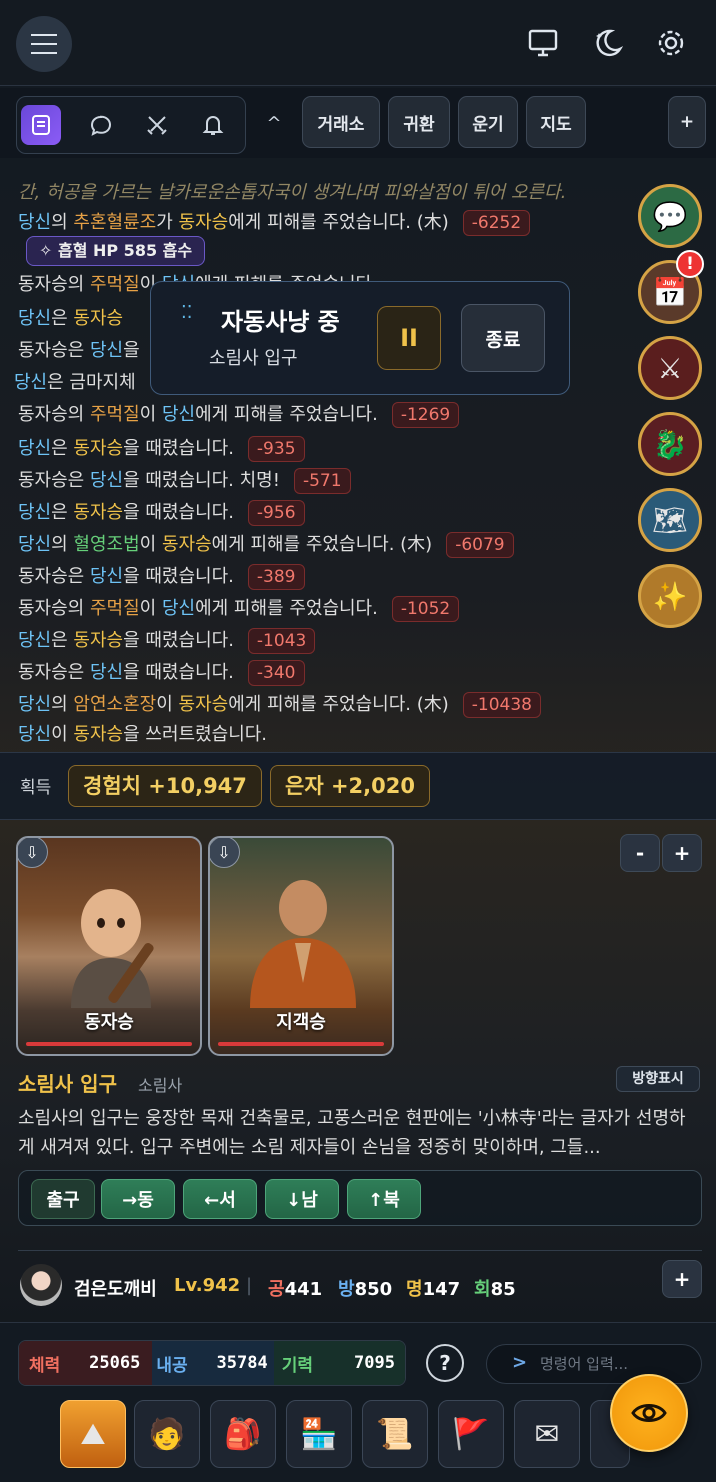  What do you see at coordinates (54, 350) in the screenshot?
I see `log-text: 동자승은` at bounding box center [54, 350].